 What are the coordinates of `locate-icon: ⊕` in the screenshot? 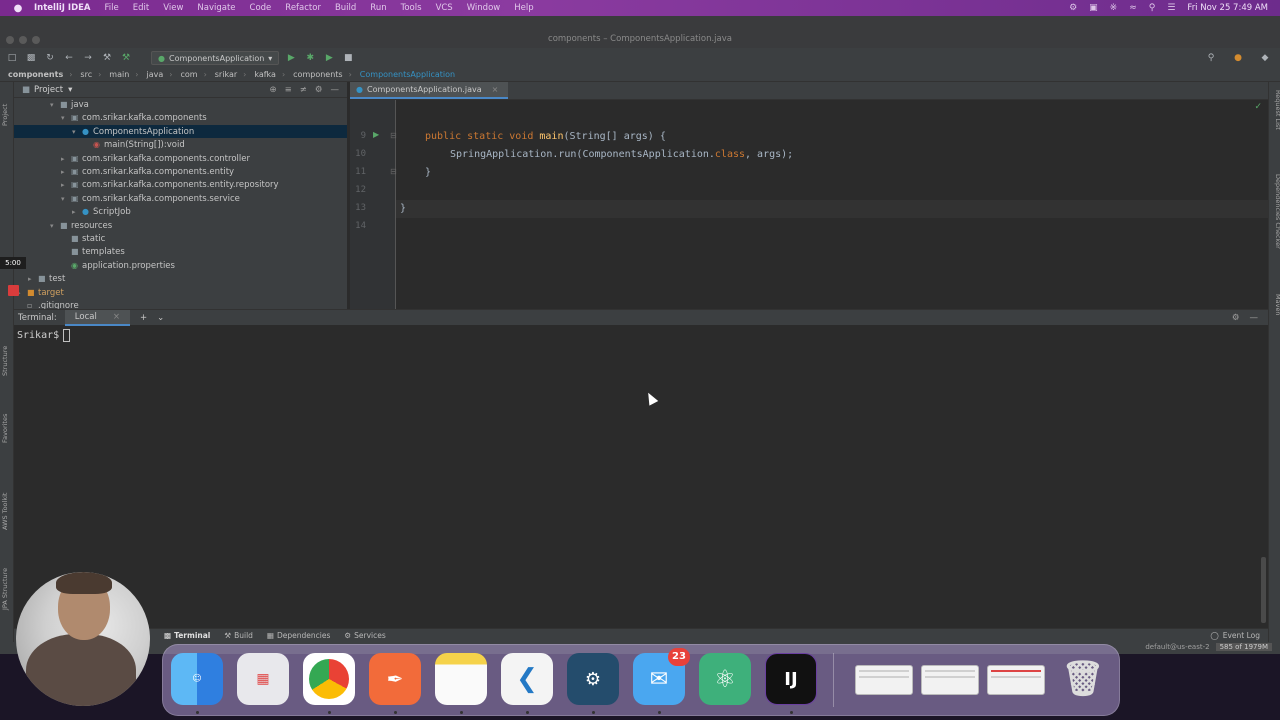 It's located at (273, 90).